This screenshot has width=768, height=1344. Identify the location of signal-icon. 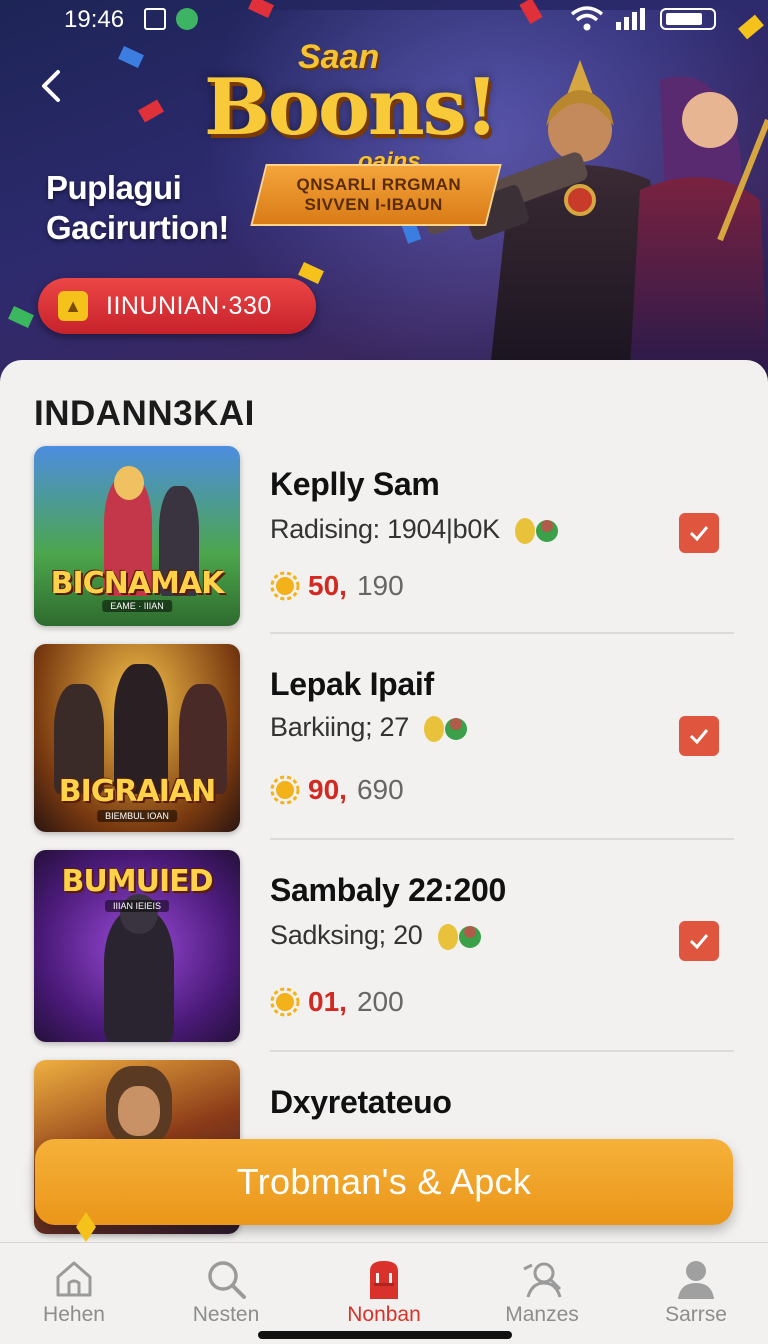
(630, 19).